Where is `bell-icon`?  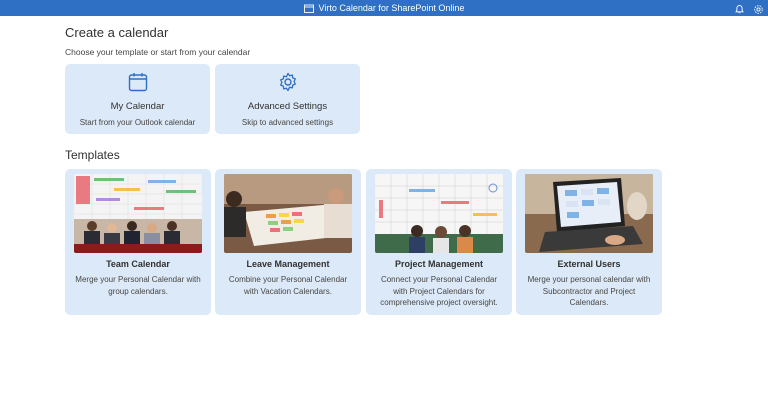 bell-icon is located at coordinates (739, 8).